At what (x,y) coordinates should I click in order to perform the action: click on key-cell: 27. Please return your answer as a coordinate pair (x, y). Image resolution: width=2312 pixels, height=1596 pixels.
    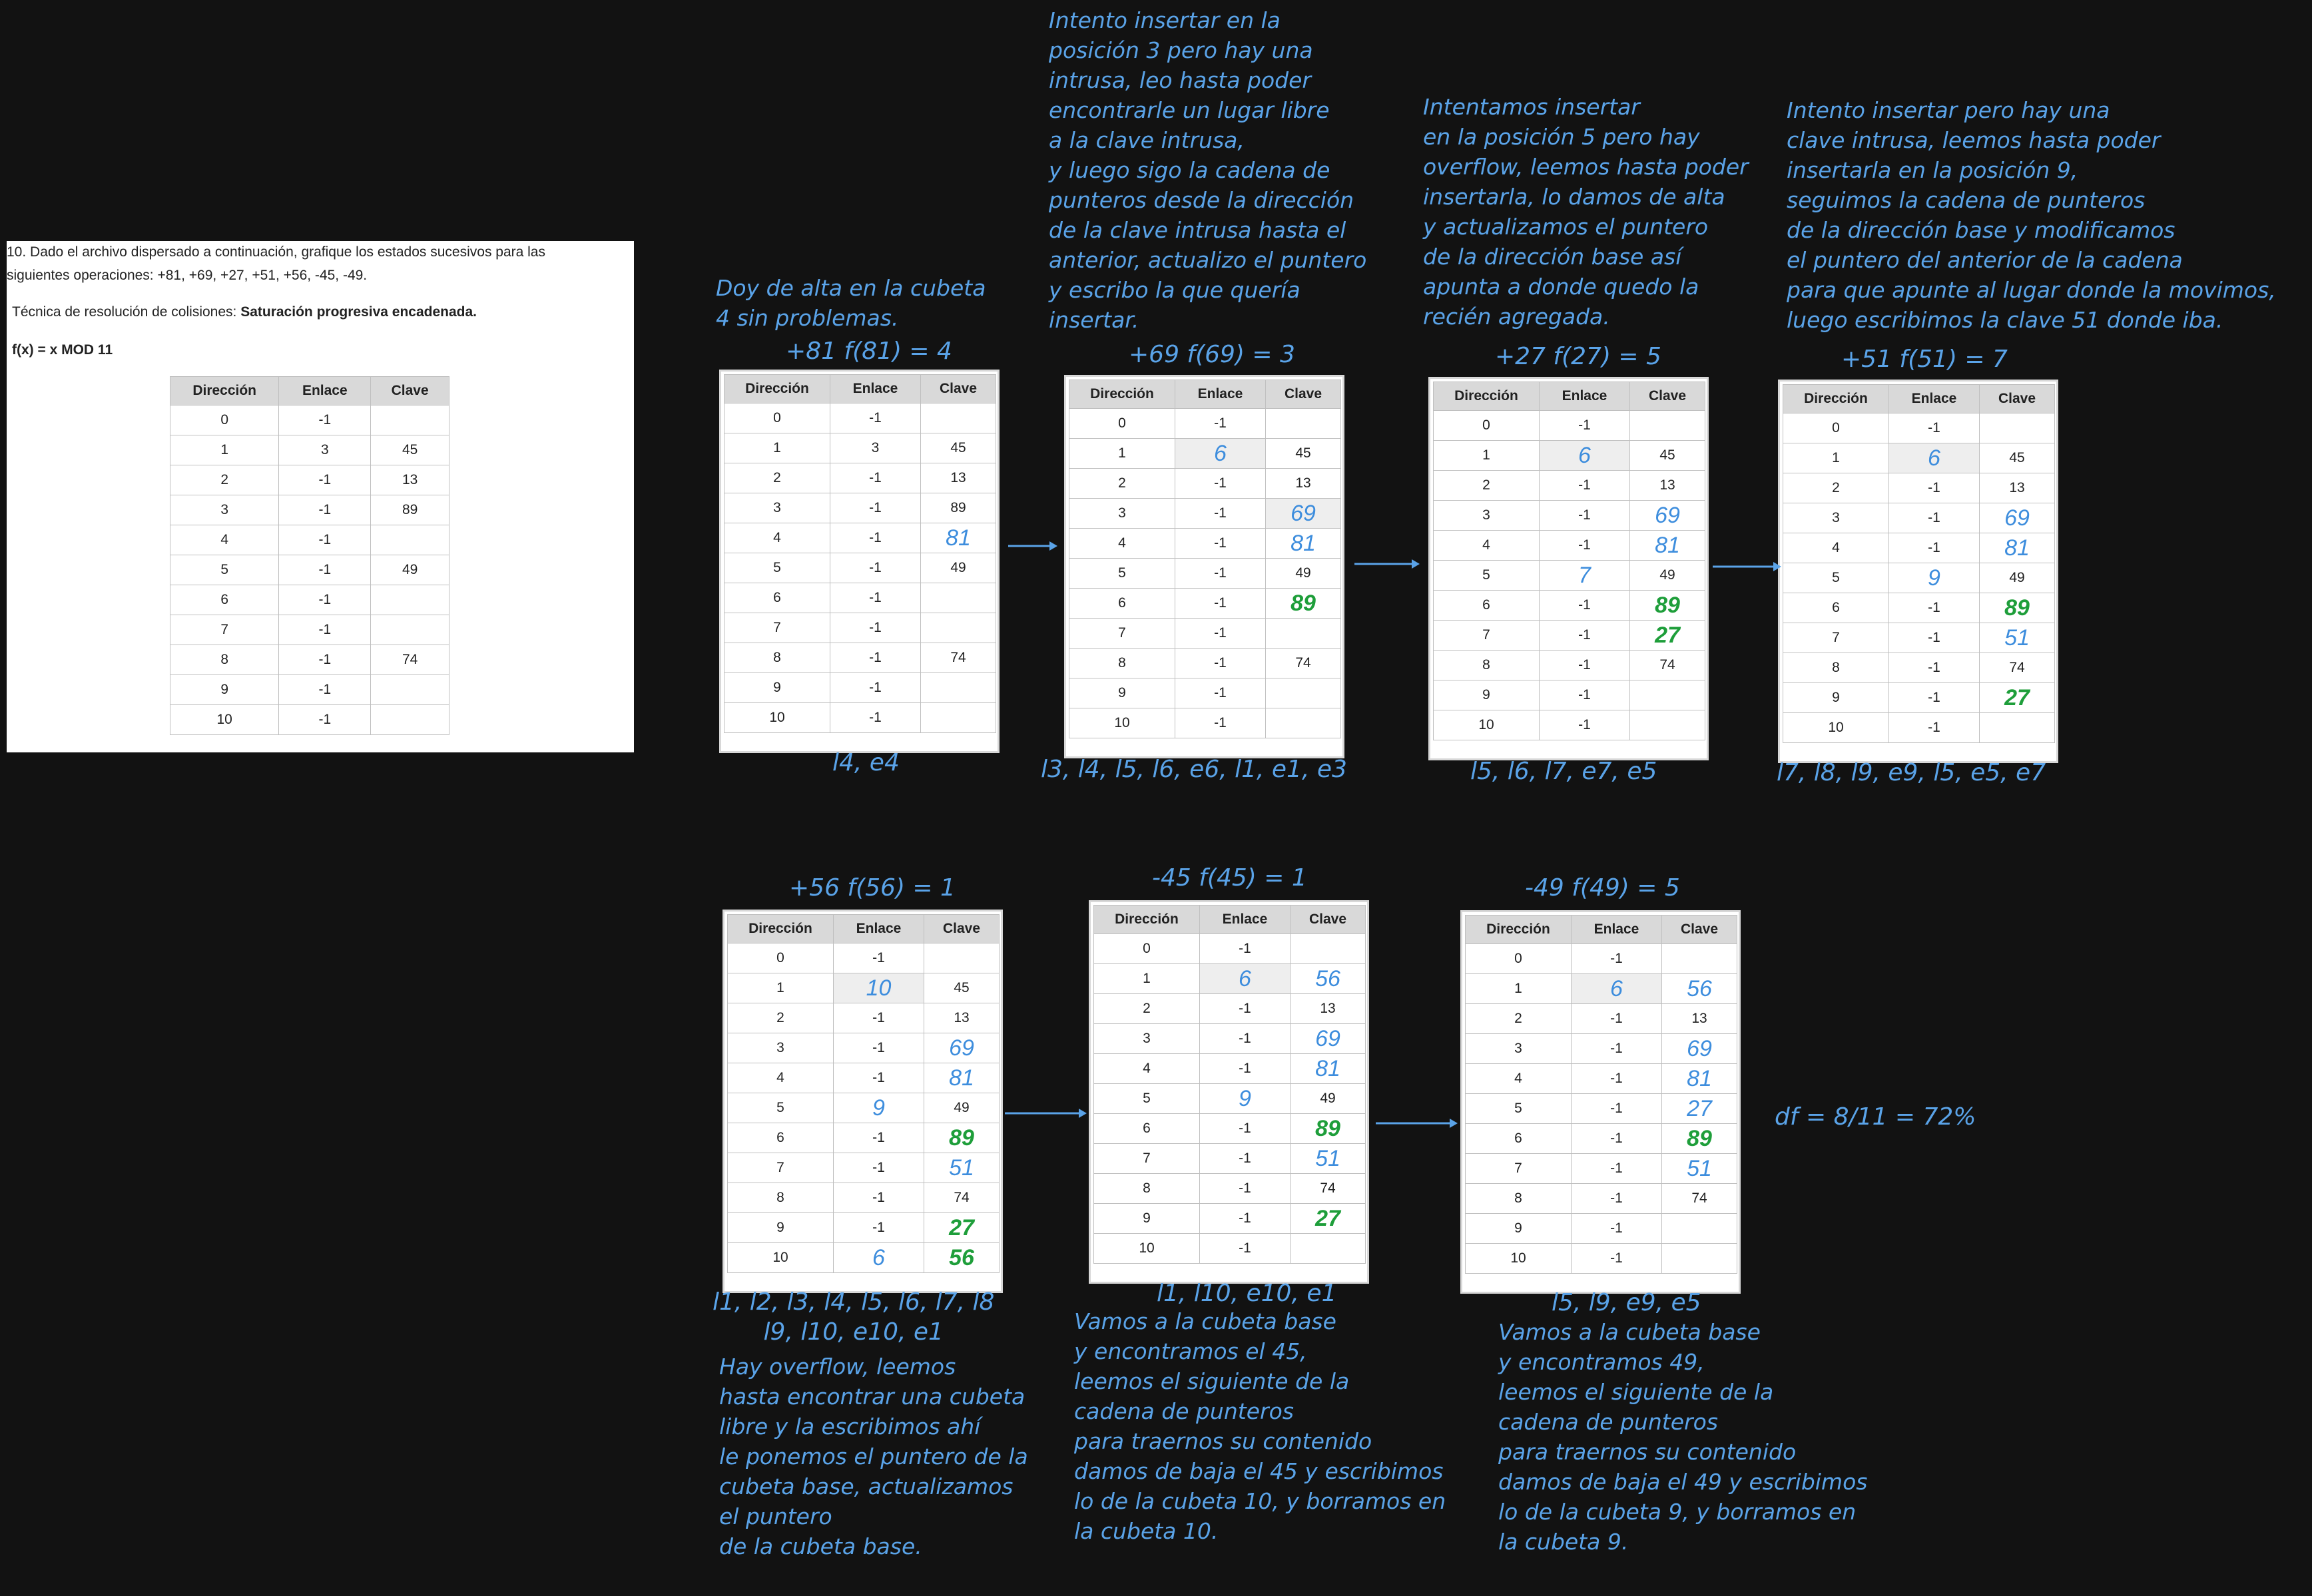
    Looking at the image, I should click on (1328, 1218).